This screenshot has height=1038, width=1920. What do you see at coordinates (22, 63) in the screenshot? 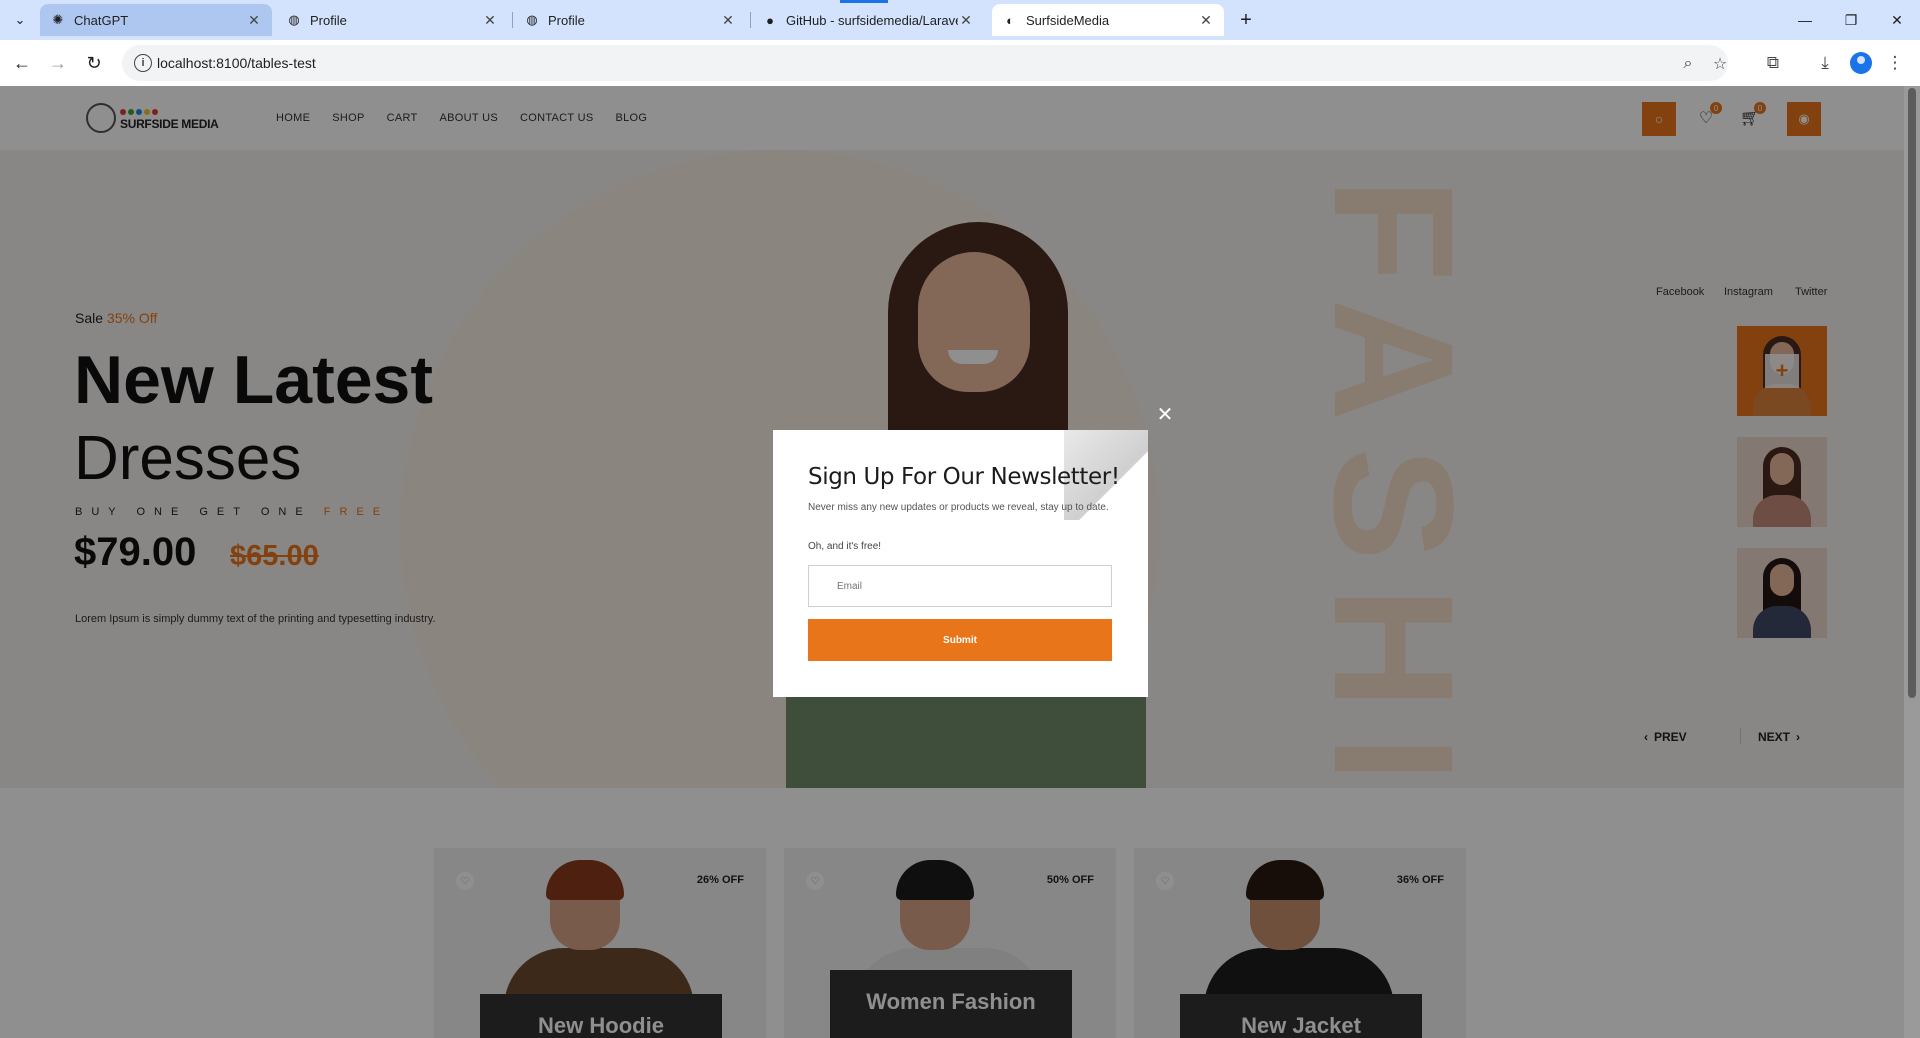
I see `back-icon: ←` at bounding box center [22, 63].